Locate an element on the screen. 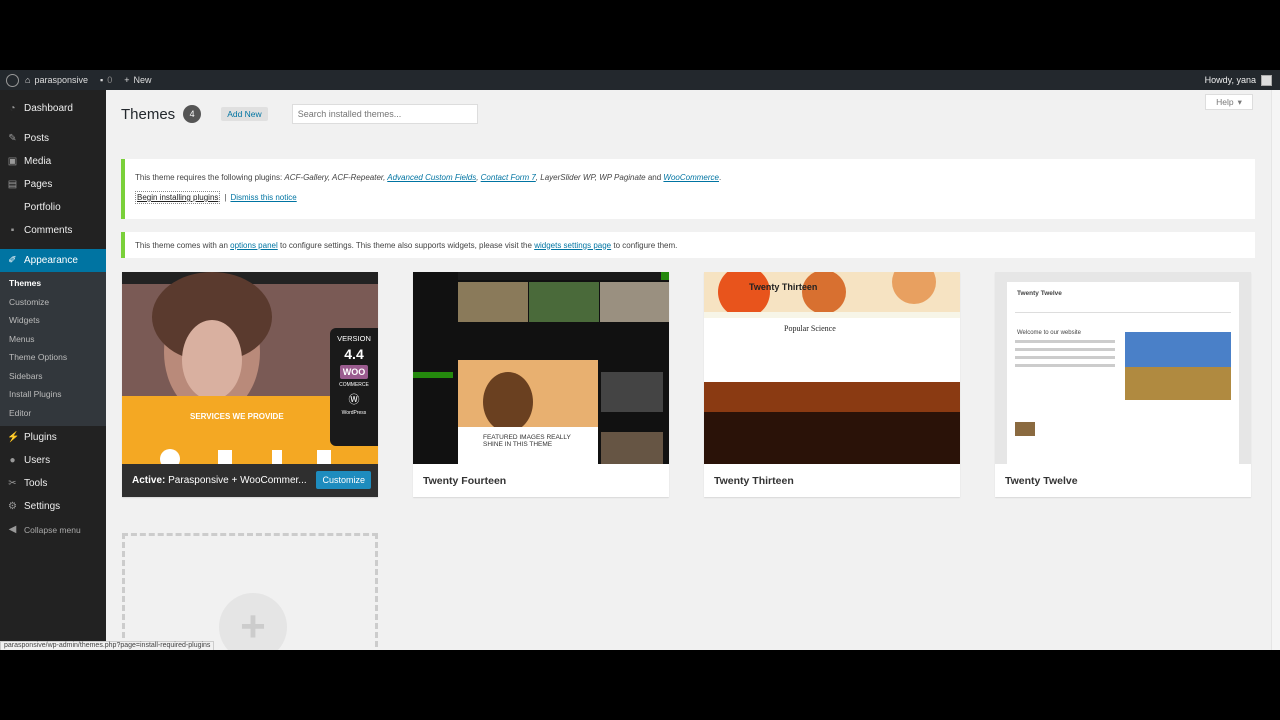  sidebar-item-plugins: ⚡ Plugins is located at coordinates (53, 437).